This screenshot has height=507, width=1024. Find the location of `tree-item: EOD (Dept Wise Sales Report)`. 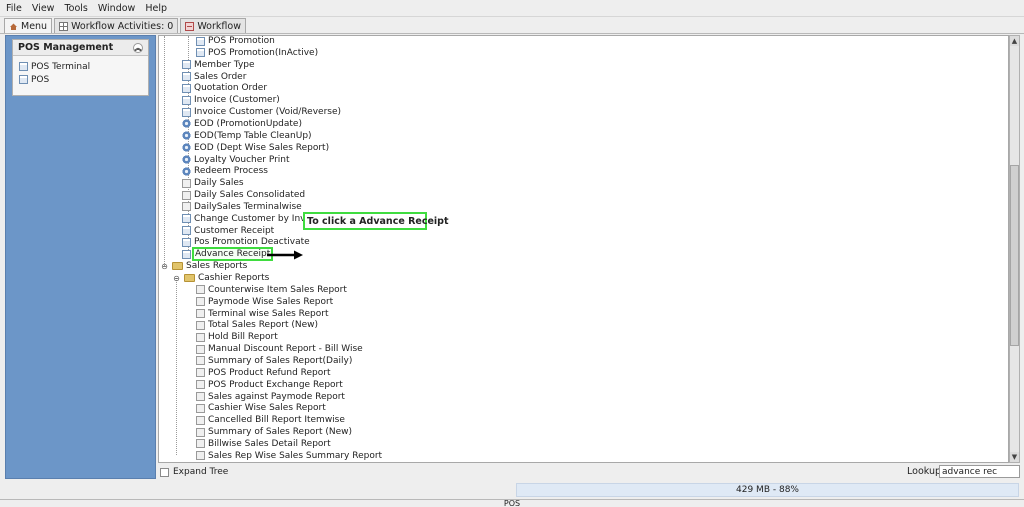

tree-item: EOD (Dept Wise Sales Report) is located at coordinates (255, 148).